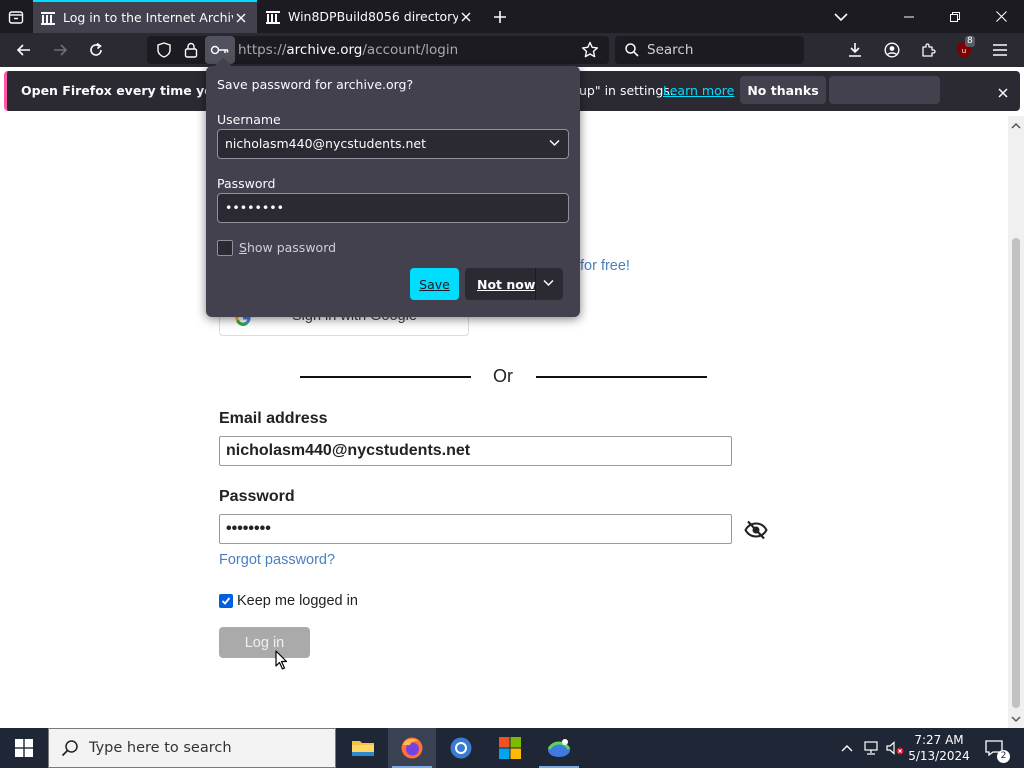 This screenshot has height=768, width=1024. I want to click on divider-right, so click(621, 377).